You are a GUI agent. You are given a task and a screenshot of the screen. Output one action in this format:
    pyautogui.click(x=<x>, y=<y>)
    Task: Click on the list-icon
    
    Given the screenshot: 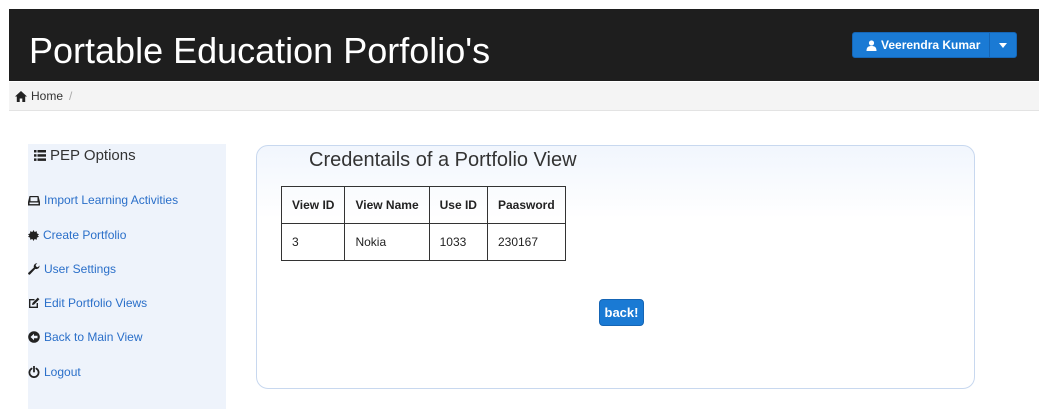 What is the action you would take?
    pyautogui.click(x=40, y=155)
    